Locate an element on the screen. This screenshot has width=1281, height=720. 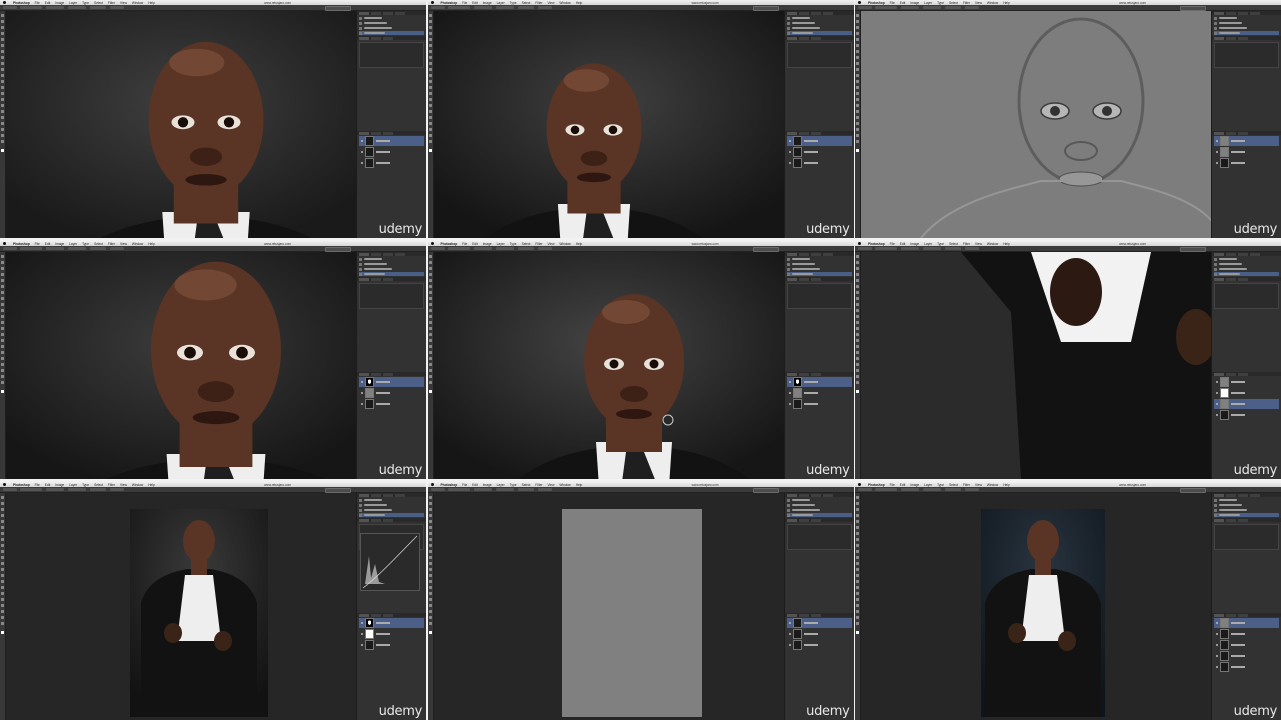
document-canvas is located at coordinates (181, 124).